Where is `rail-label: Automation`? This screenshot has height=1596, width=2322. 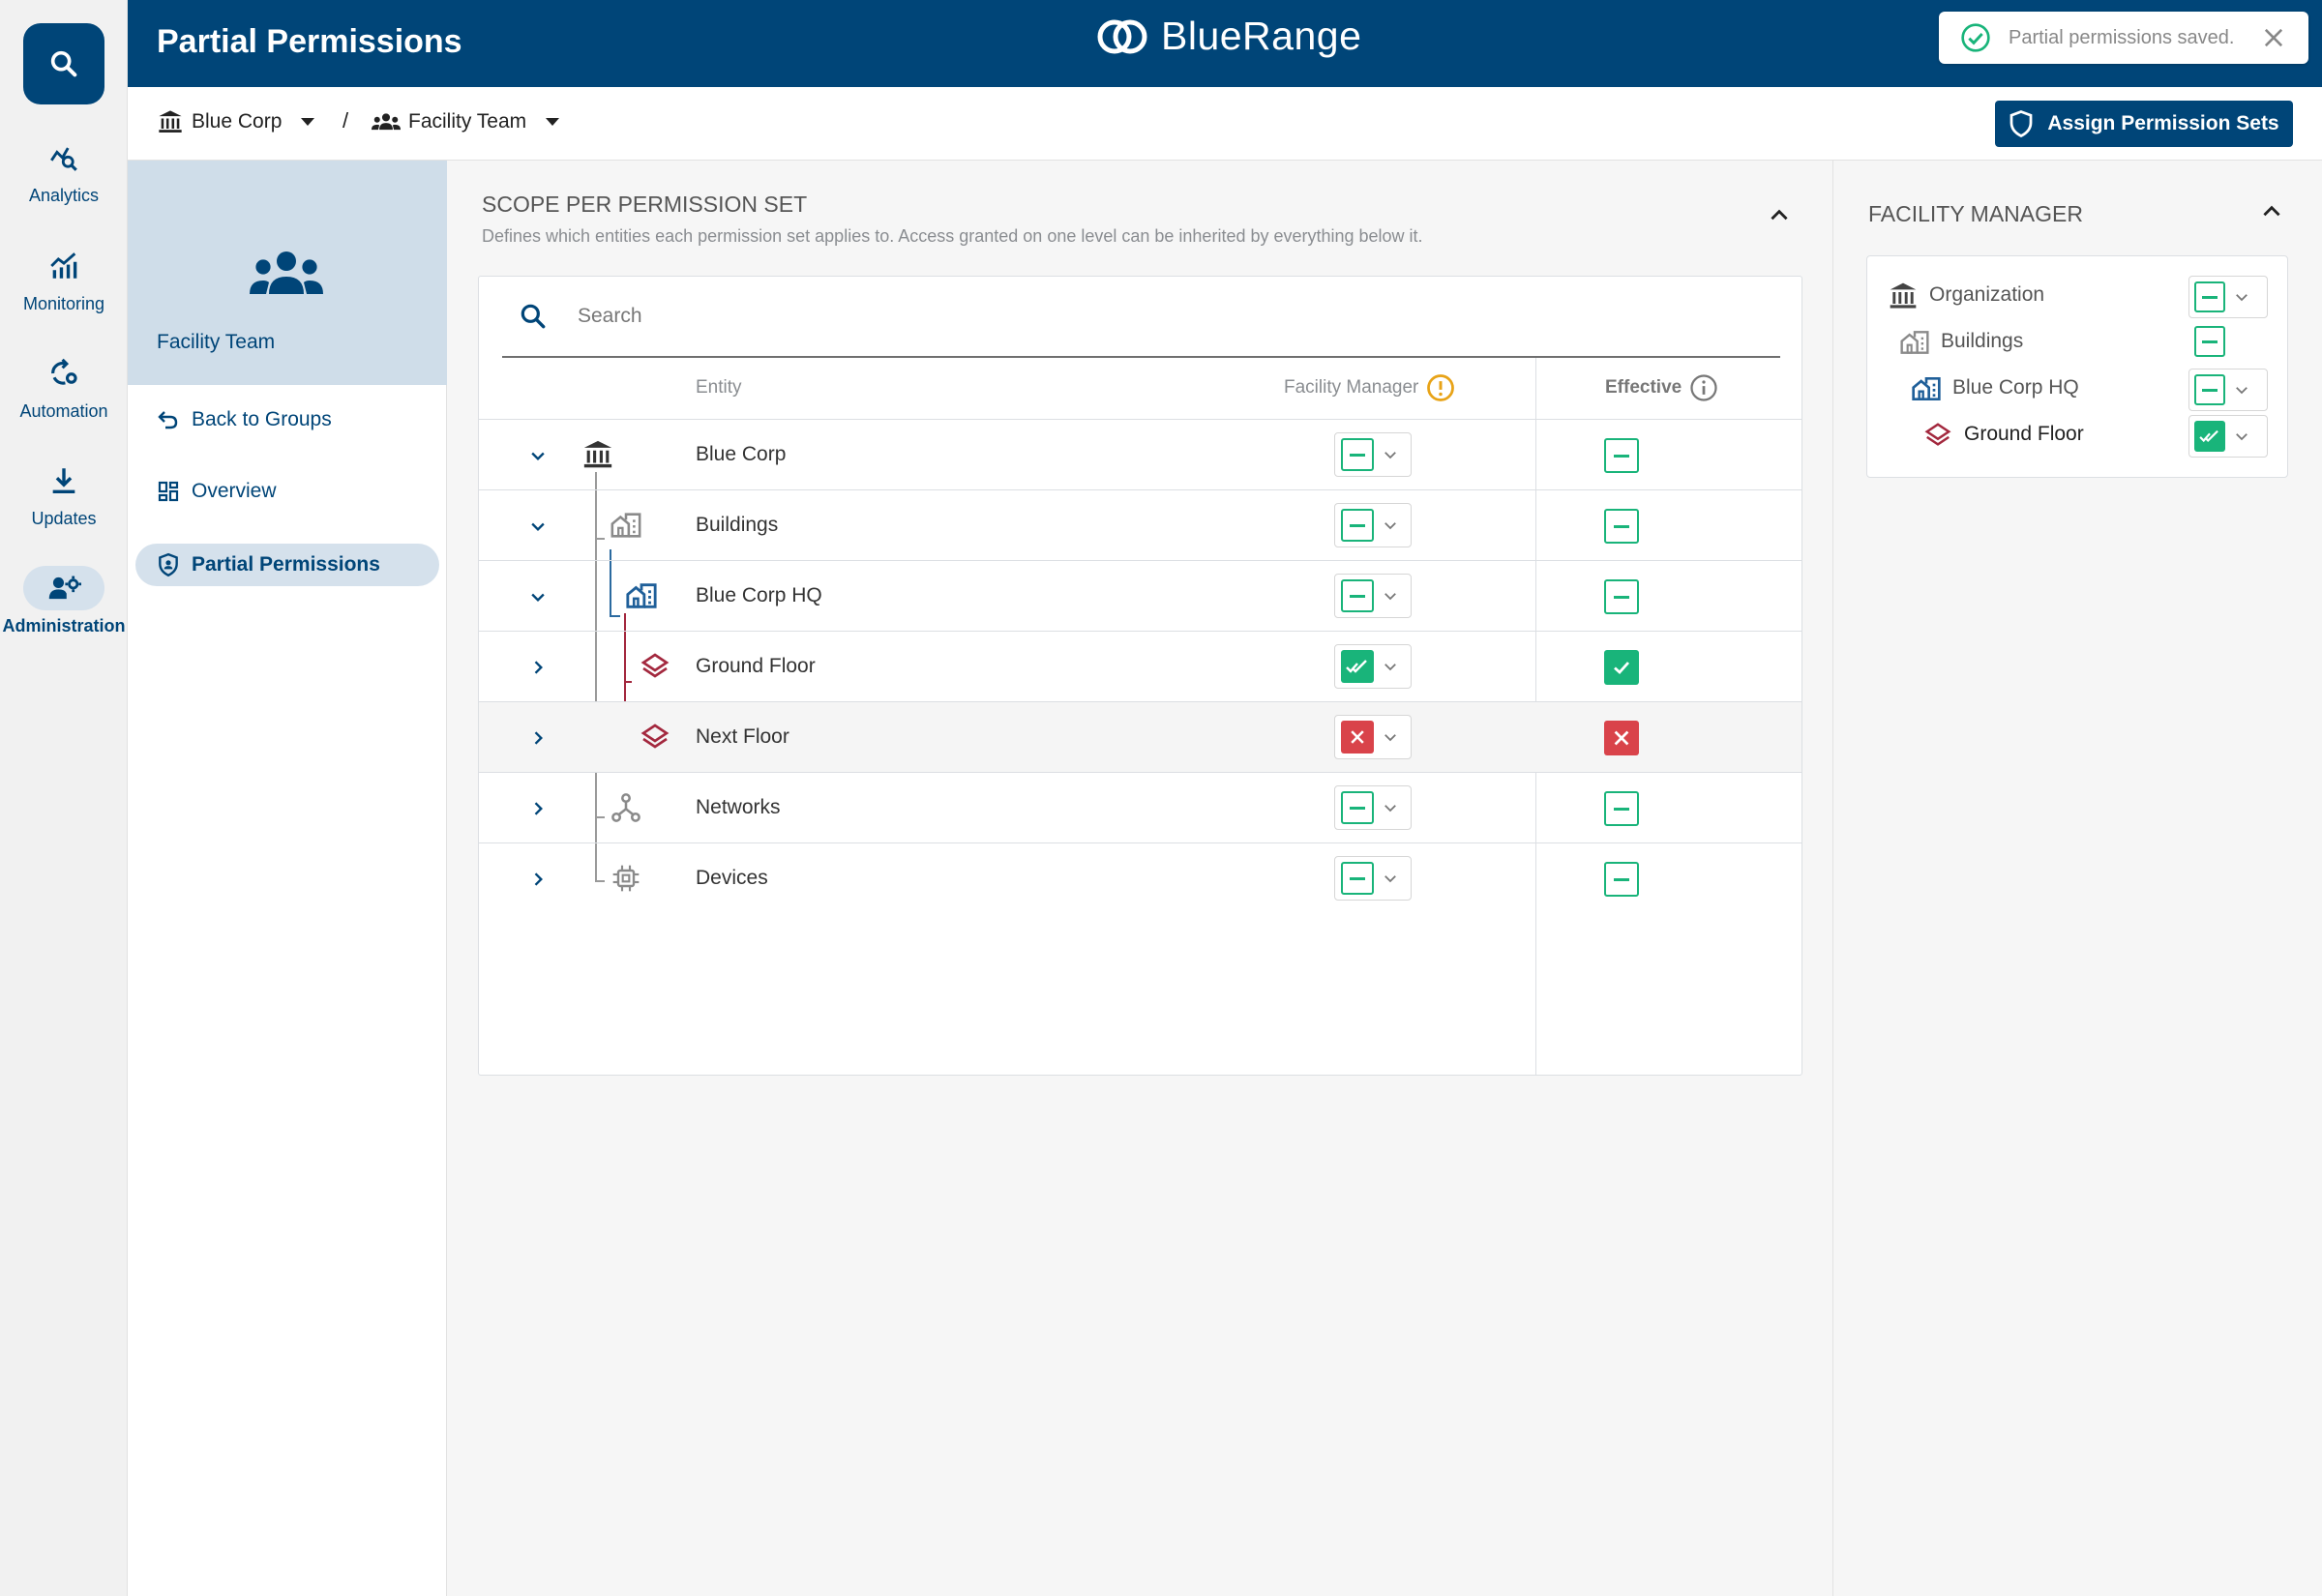 rail-label: Automation is located at coordinates (63, 411).